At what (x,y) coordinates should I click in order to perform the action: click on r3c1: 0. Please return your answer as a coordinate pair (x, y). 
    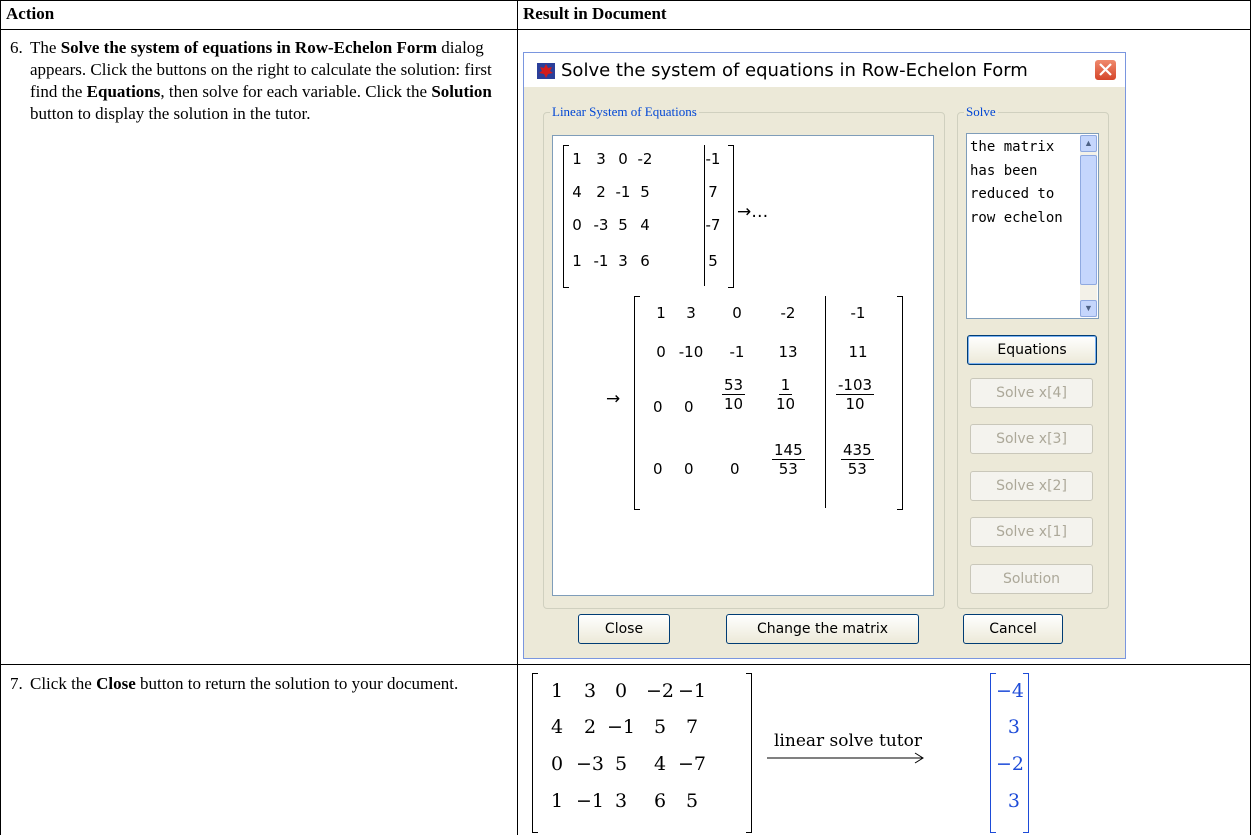
    Looking at the image, I should click on (658, 407).